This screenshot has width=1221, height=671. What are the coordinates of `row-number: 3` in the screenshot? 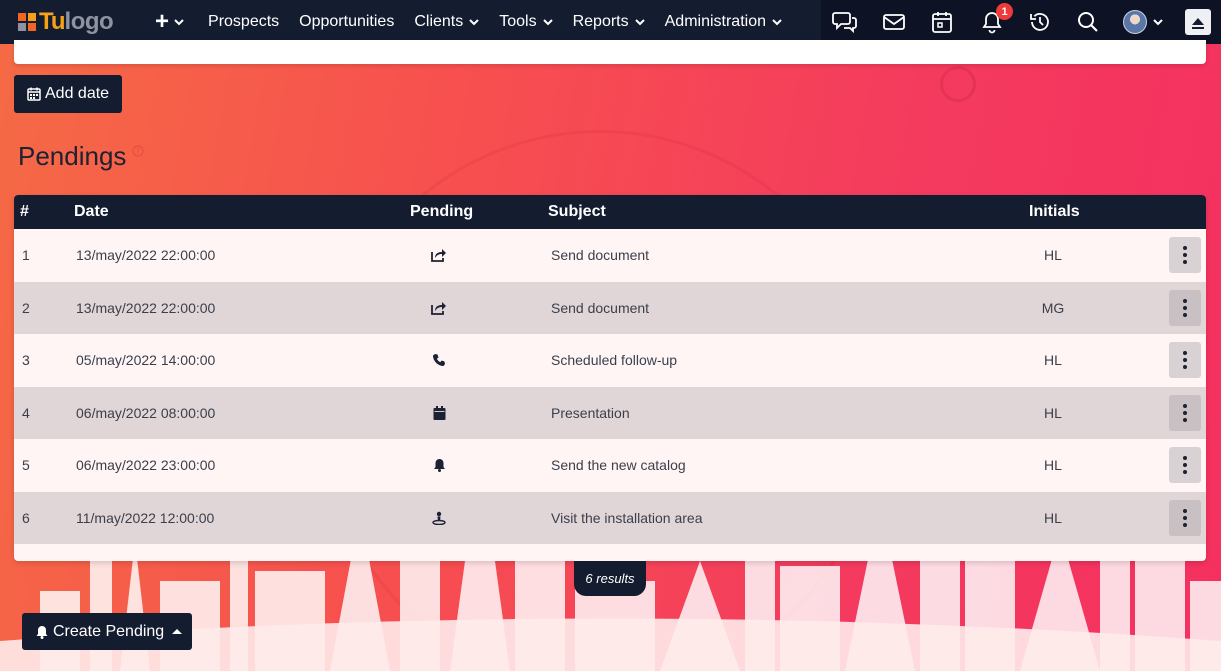 It's located at (26, 360).